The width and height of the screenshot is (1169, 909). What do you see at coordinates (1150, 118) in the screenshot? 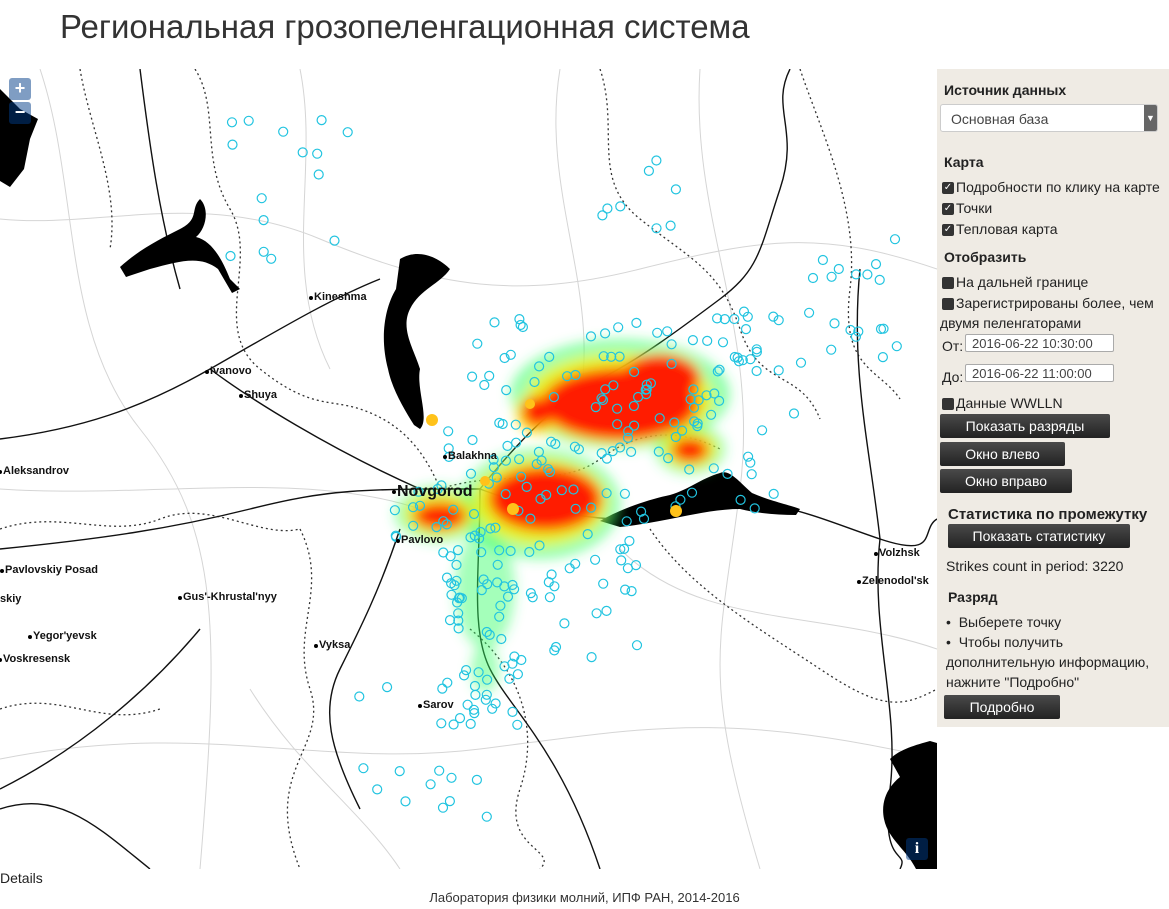
I see `chevron-down-icon: ▼` at bounding box center [1150, 118].